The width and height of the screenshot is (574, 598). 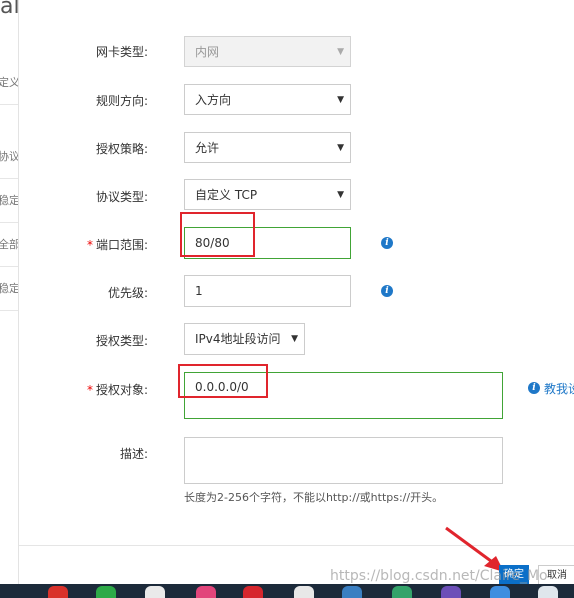 I want to click on auth-type-label: 授权类型:, so click(x=121, y=341).